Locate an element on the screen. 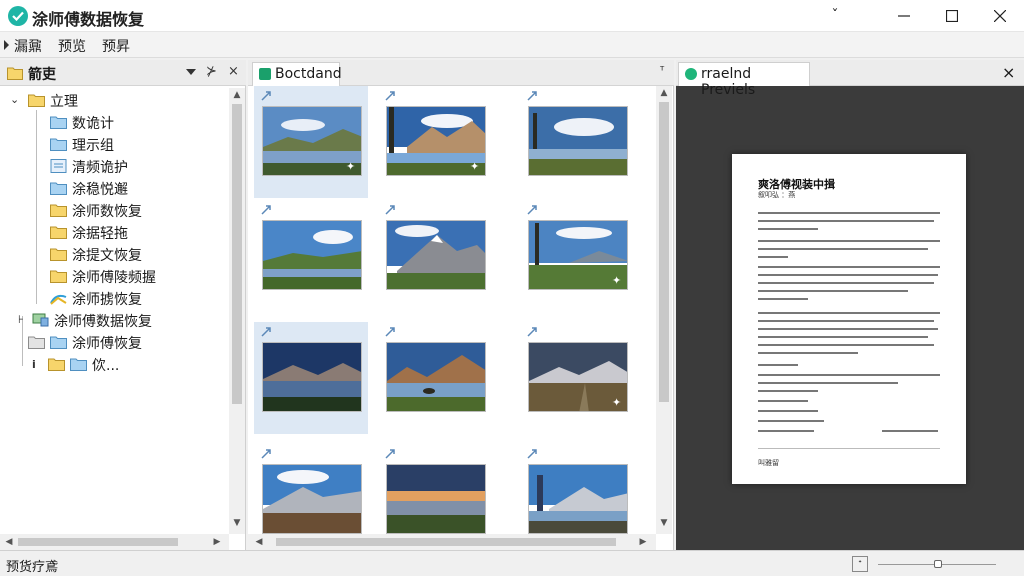 This screenshot has height=576, width=1024. minimize-icon: ˇ is located at coordinates (835, 16).